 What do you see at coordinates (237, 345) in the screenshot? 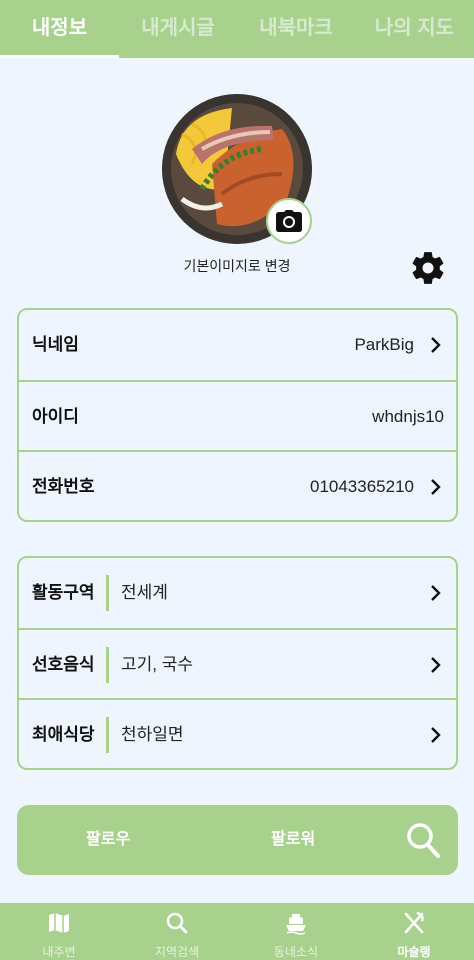
I see `nickname-row: 닉네임 ParkBig` at bounding box center [237, 345].